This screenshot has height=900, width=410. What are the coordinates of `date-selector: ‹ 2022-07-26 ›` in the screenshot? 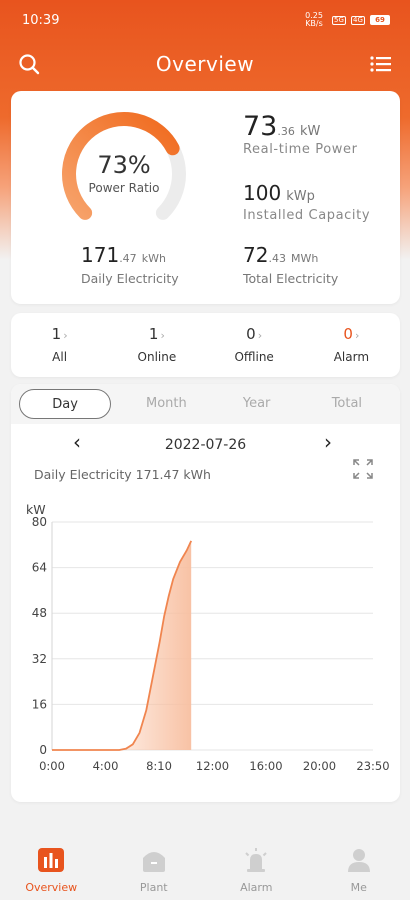 It's located at (205, 444).